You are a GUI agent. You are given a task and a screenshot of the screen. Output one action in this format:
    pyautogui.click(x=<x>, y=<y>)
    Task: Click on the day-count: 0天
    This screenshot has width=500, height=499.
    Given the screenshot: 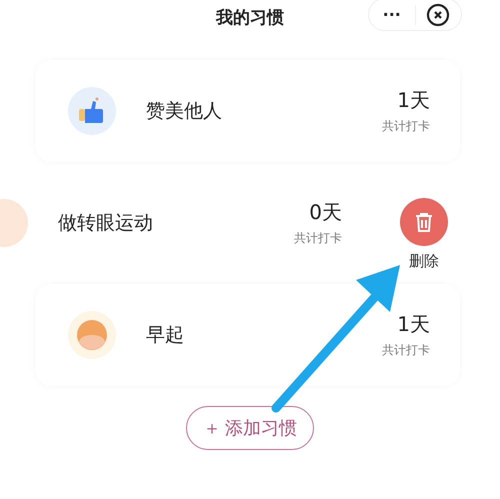 What is the action you would take?
    pyautogui.click(x=325, y=212)
    